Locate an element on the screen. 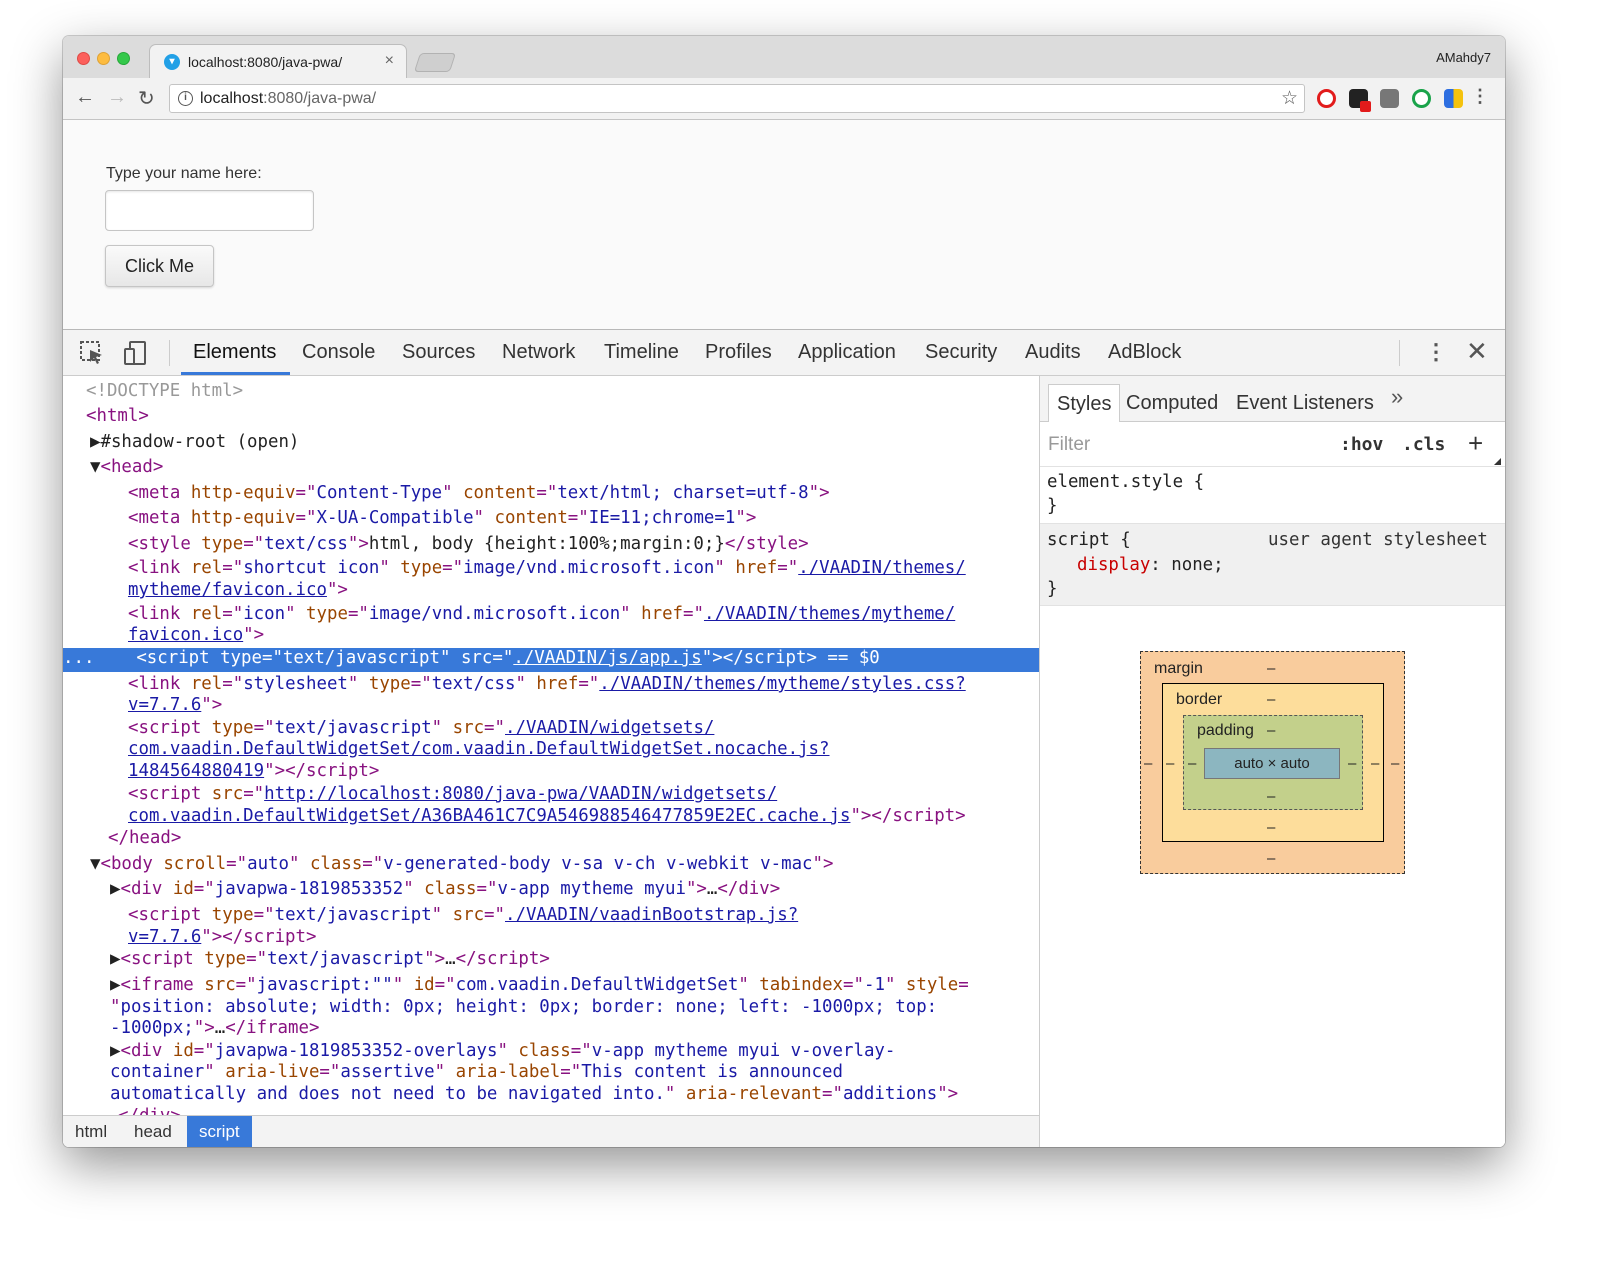 This screenshot has height=1262, width=1600. breadcrumb-html: html is located at coordinates (91, 1131).